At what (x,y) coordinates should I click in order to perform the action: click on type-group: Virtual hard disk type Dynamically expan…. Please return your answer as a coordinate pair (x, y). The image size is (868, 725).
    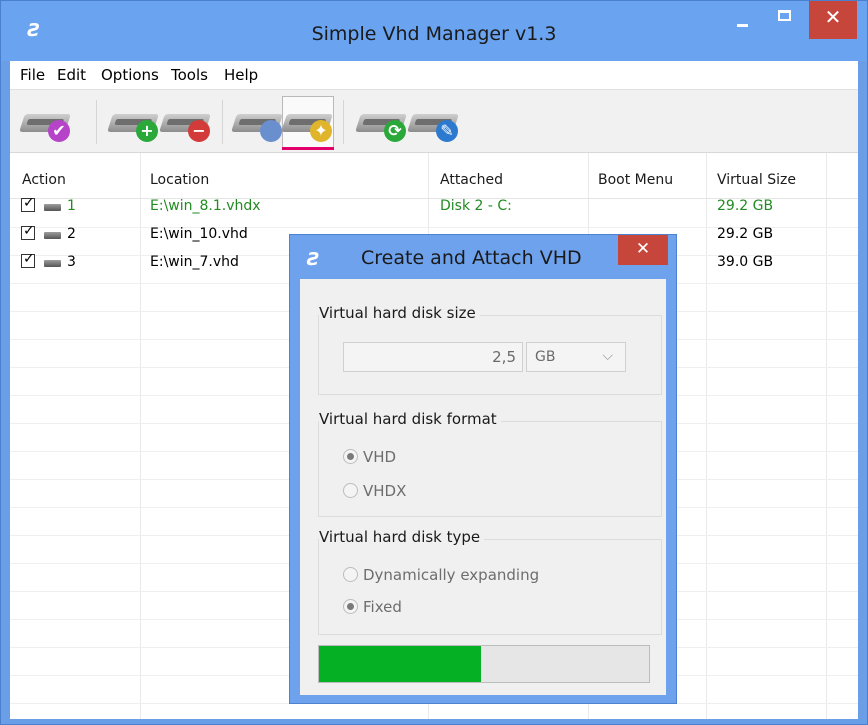
    Looking at the image, I should click on (490, 581).